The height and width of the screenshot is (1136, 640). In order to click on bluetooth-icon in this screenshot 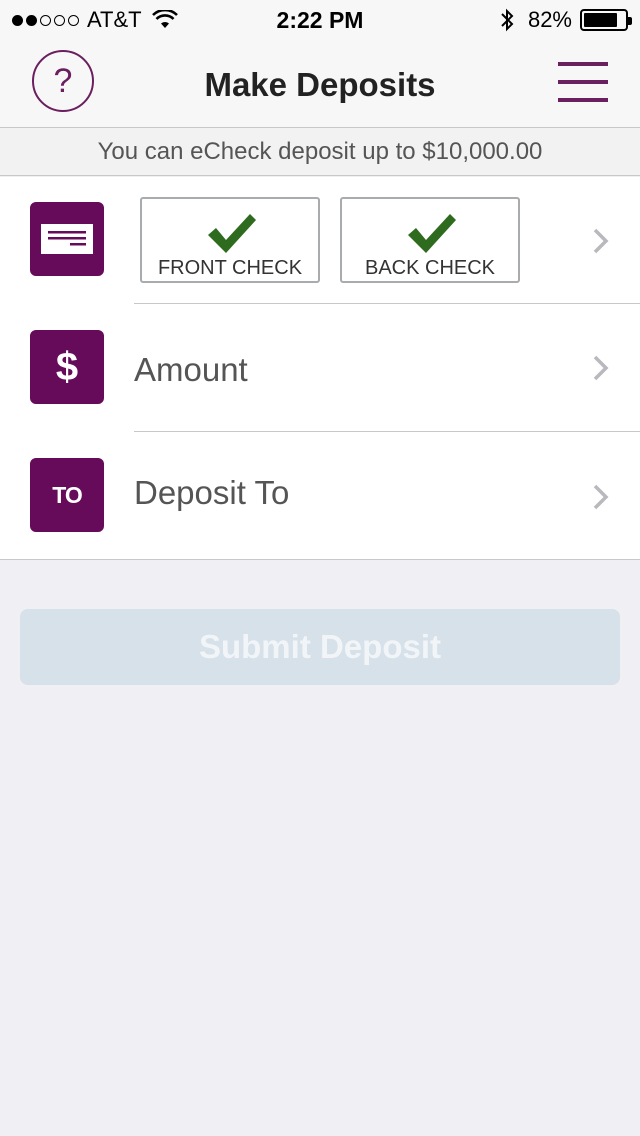, I will do `click(507, 20)`.